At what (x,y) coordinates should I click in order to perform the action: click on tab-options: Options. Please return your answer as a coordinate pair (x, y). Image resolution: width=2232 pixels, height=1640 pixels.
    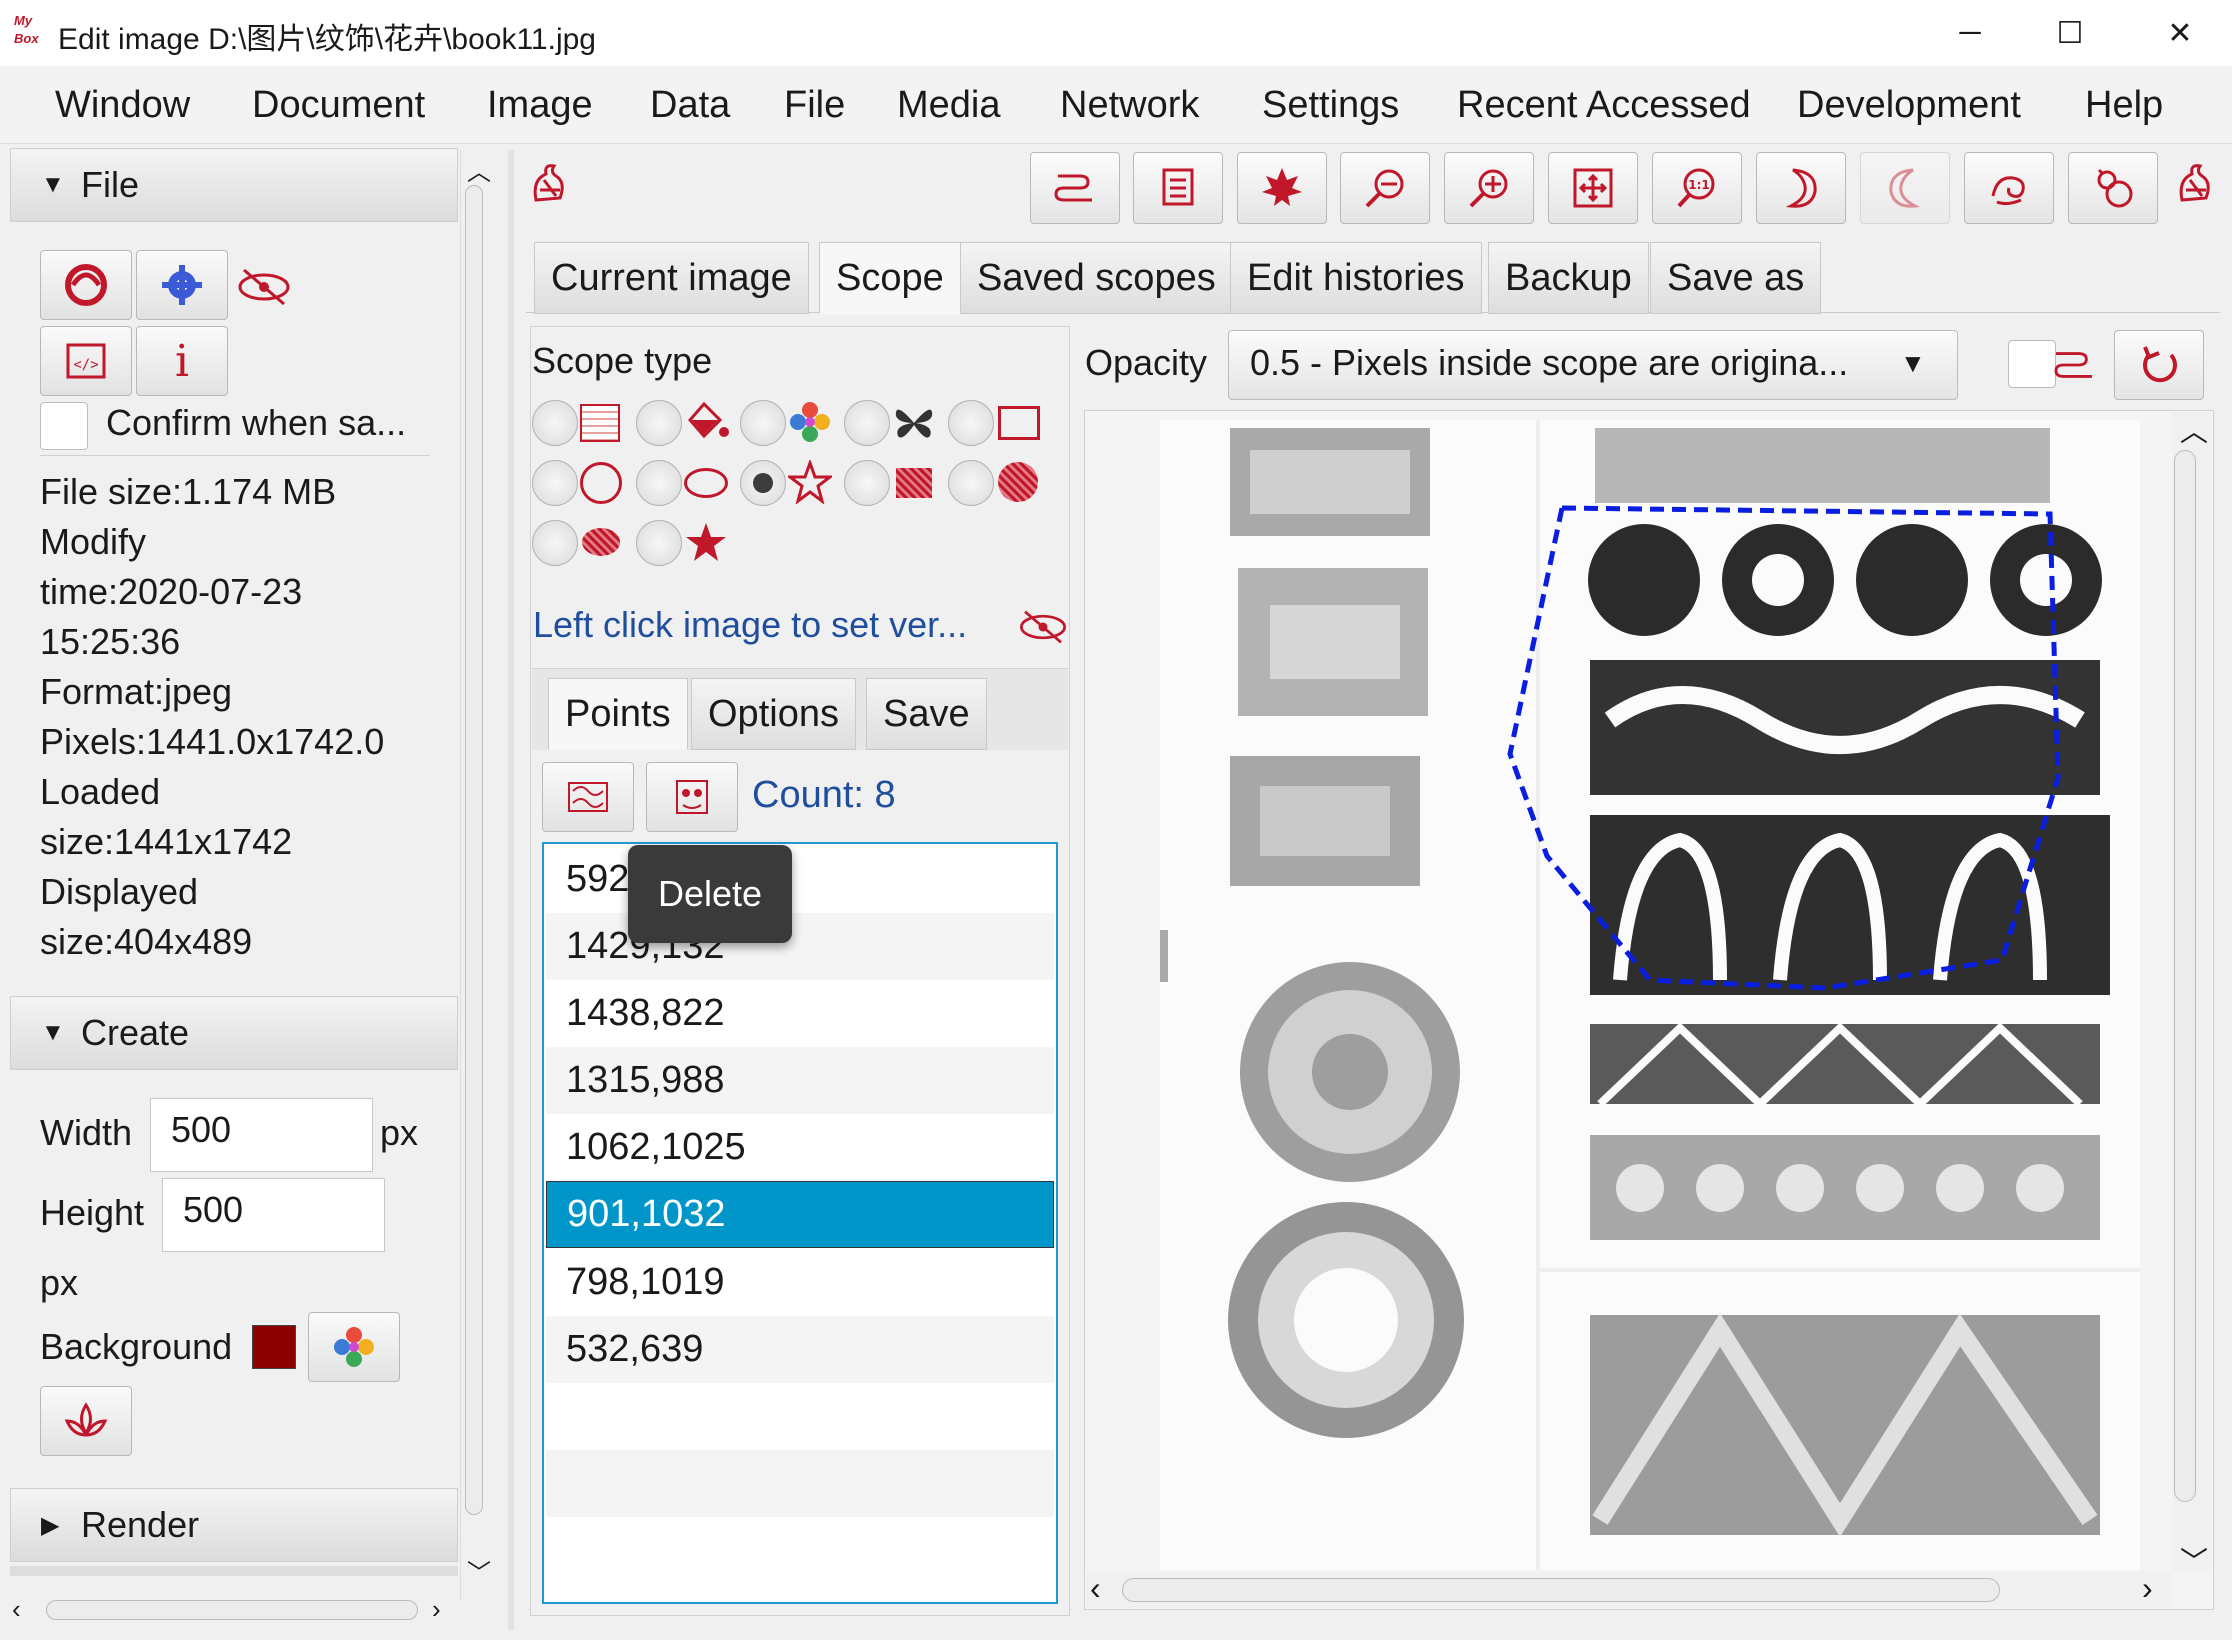
    Looking at the image, I should click on (773, 714).